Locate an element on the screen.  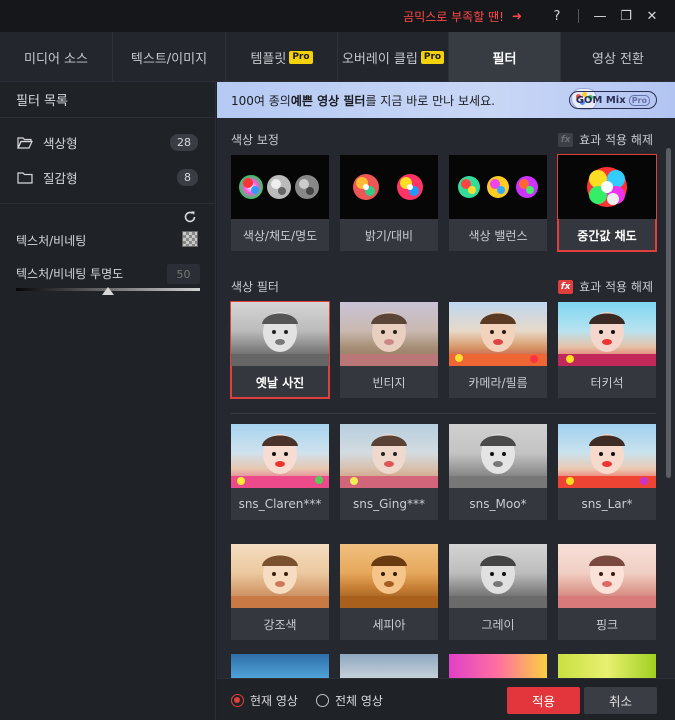
radio-current-video: 현재 영상 is located at coordinates (264, 700).